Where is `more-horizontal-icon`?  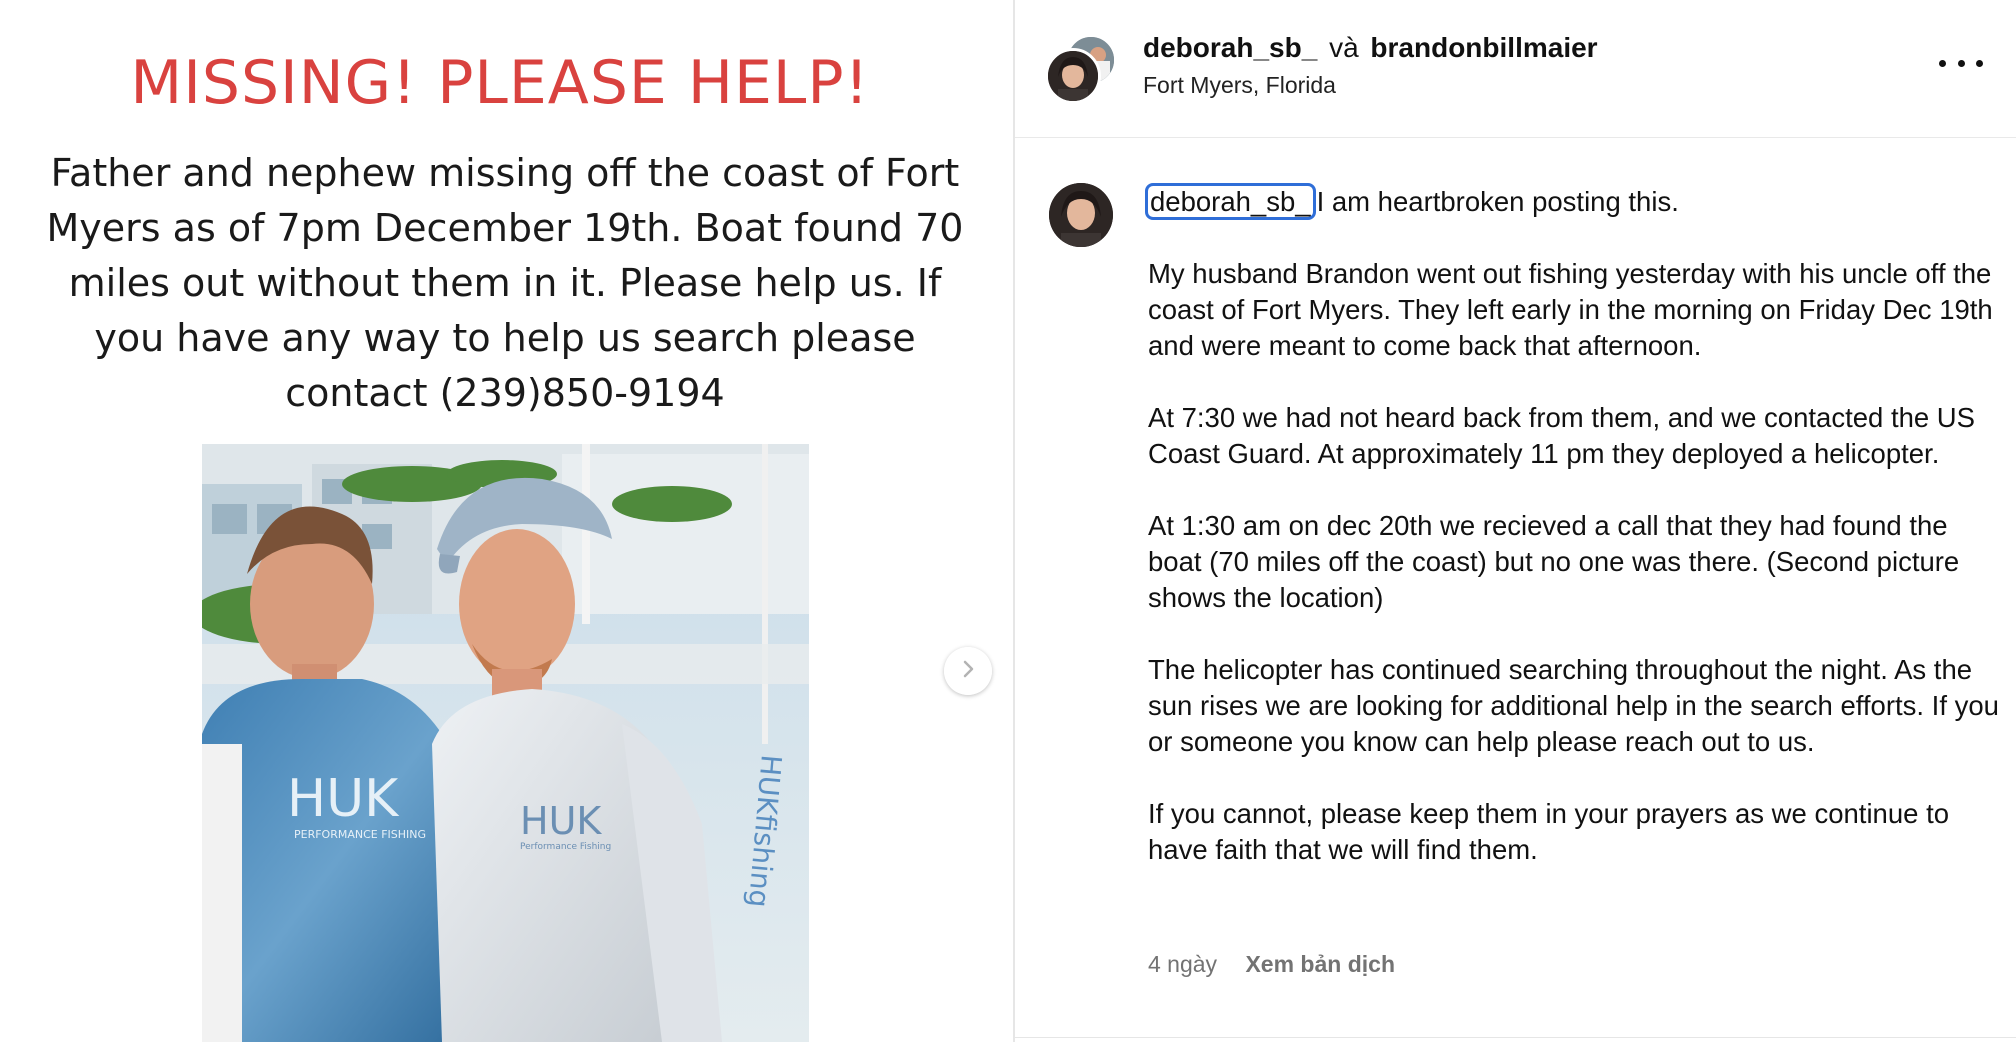 more-horizontal-icon is located at coordinates (1942, 63).